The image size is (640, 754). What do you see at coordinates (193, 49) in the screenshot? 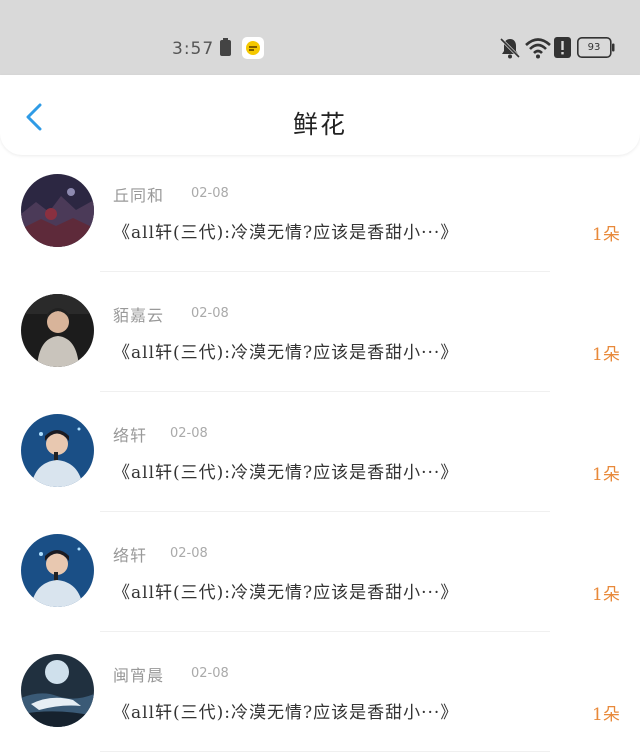
I see `status-time: 3:57` at bounding box center [193, 49].